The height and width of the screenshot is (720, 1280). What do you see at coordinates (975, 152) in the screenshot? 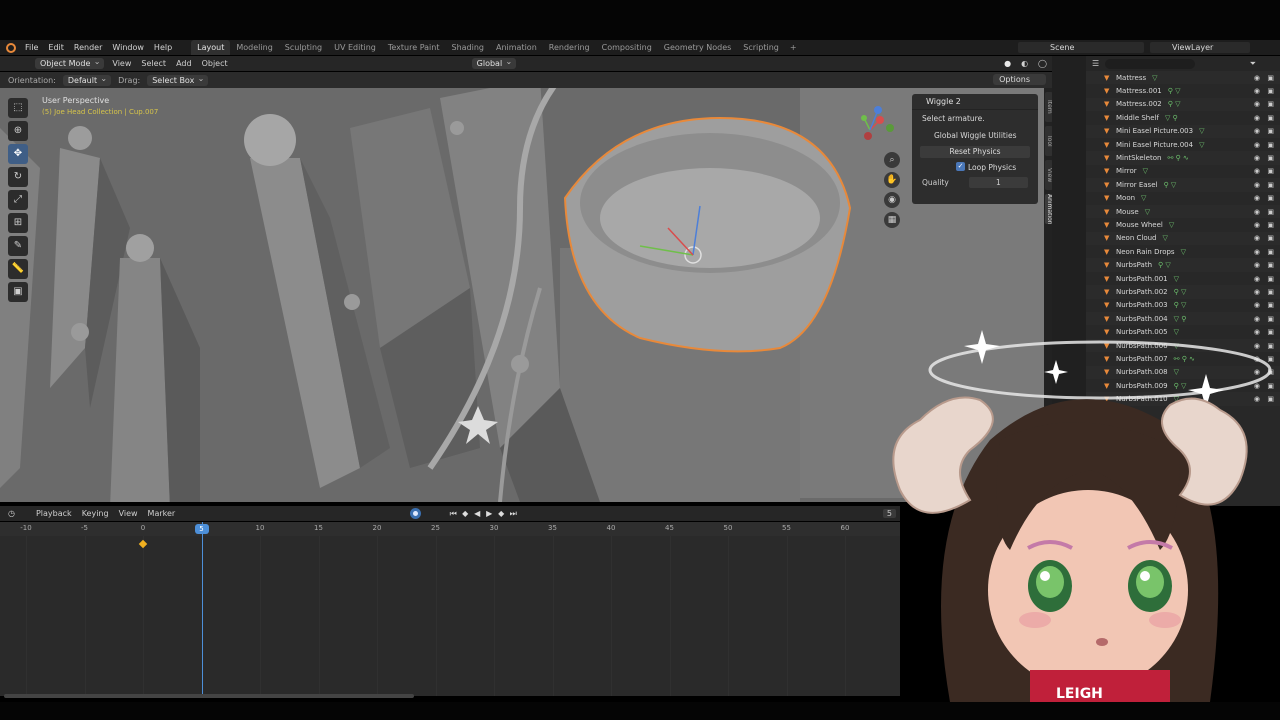
I see `reset-physics-button: Reset Physics` at bounding box center [975, 152].